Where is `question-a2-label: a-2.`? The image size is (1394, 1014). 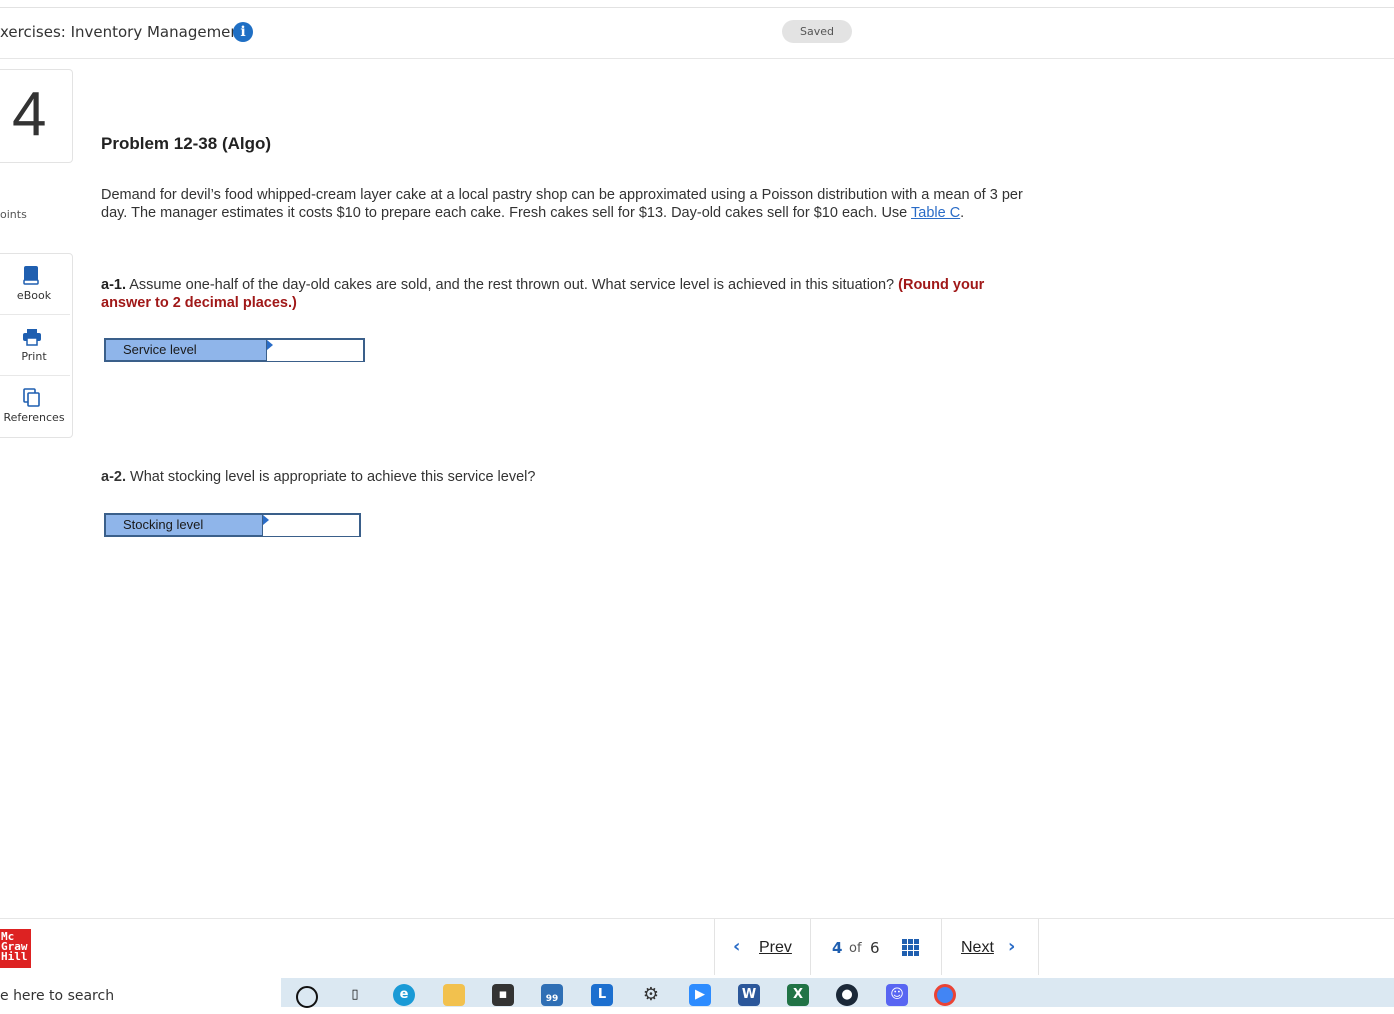
question-a2-label: a-2. is located at coordinates (113, 477).